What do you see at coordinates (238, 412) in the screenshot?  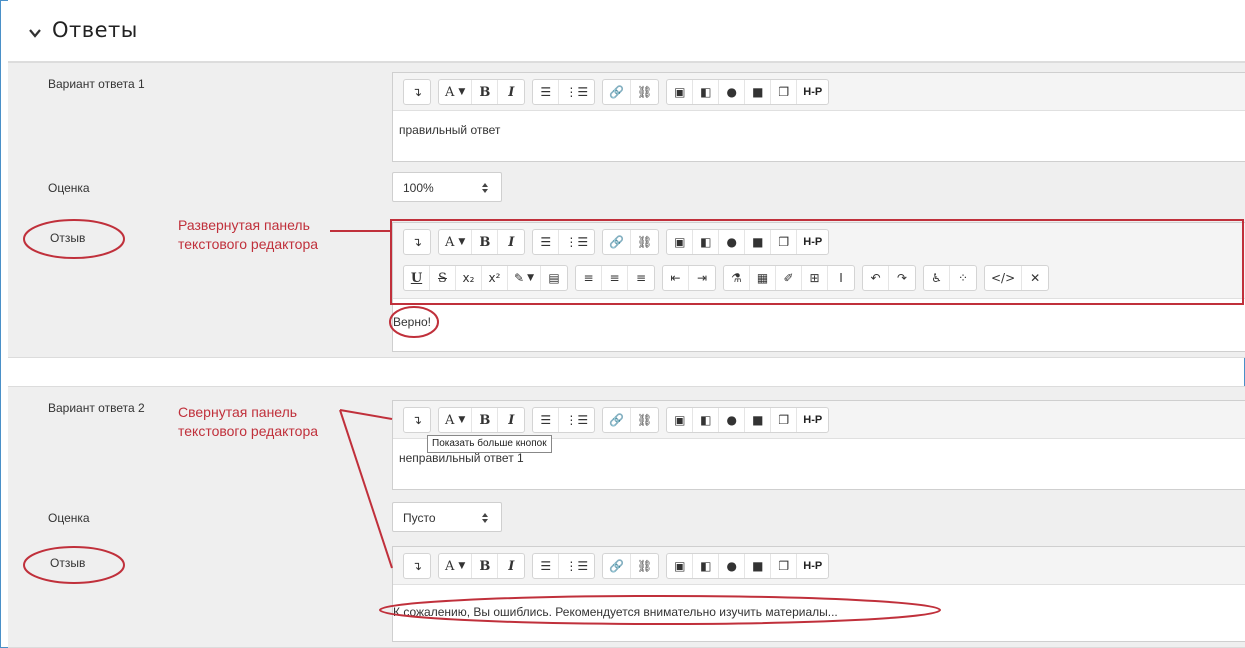 I see `annotation-collapsed-line1: Свернутая панель` at bounding box center [238, 412].